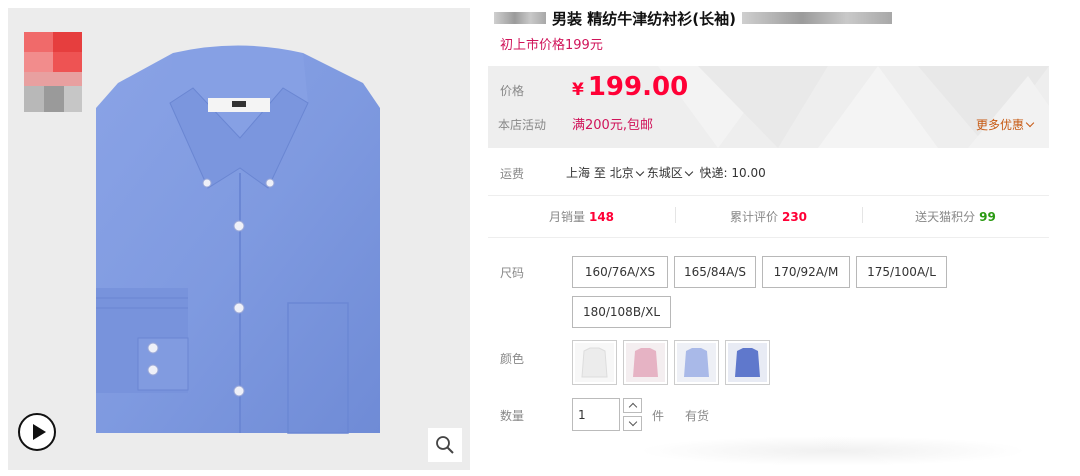  I want to click on district-select: 东城区, so click(671, 173).